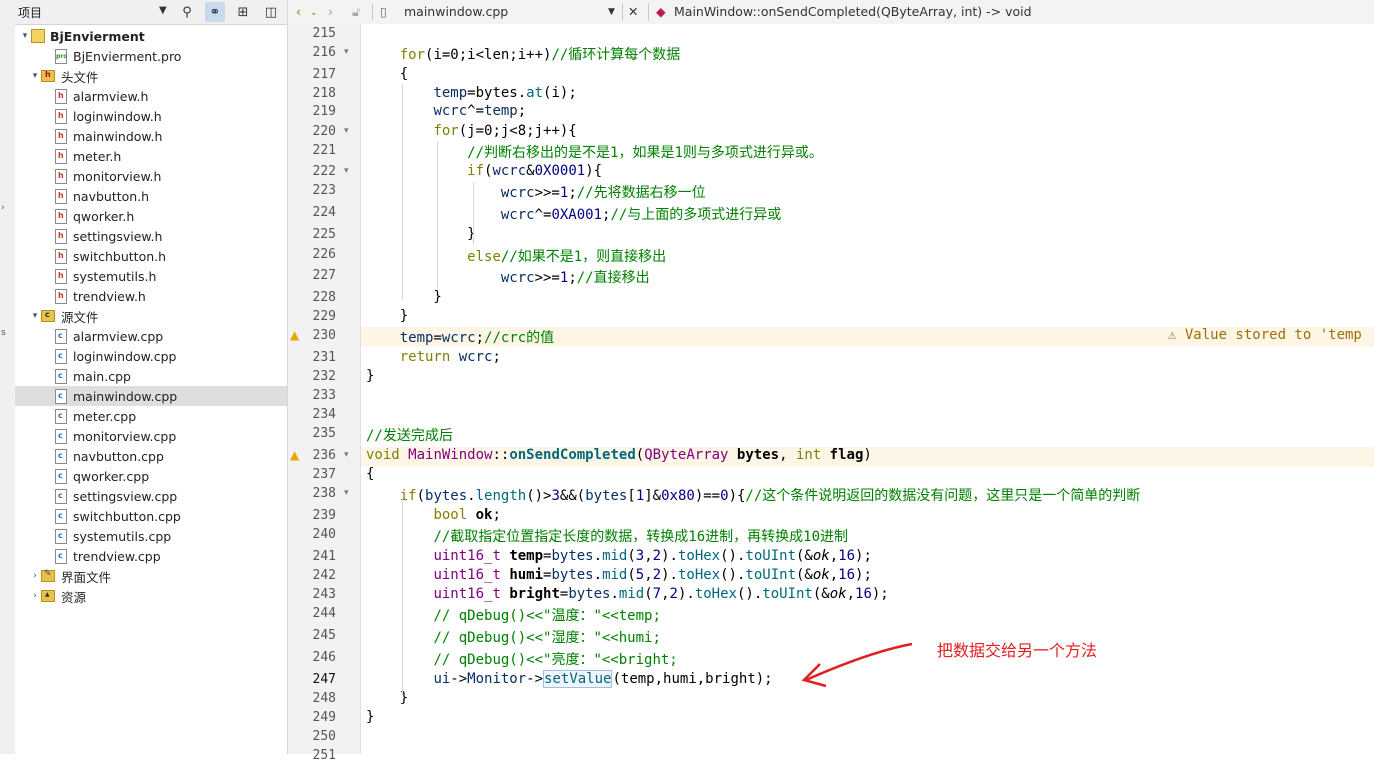 The image size is (1374, 763). What do you see at coordinates (573, 214) in the screenshot?
I see `code-line: wcrc^=0XA001;//与上面的多项式进行异或` at bounding box center [573, 214].